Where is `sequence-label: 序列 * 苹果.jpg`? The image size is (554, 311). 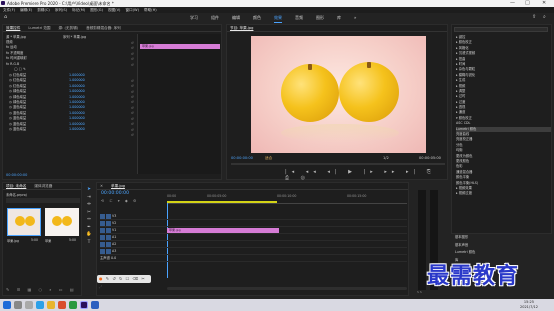
sequence-label: 序列 * 苹果.jpg is located at coordinates (74, 36).